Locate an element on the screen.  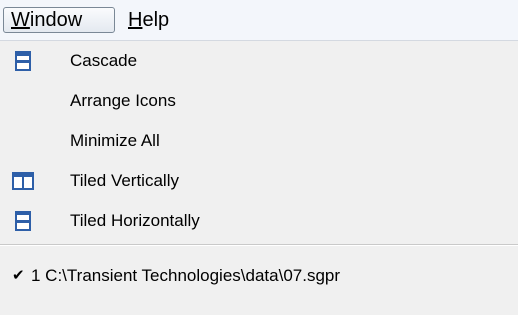
menu-bar: Window Help is located at coordinates (259, 20).